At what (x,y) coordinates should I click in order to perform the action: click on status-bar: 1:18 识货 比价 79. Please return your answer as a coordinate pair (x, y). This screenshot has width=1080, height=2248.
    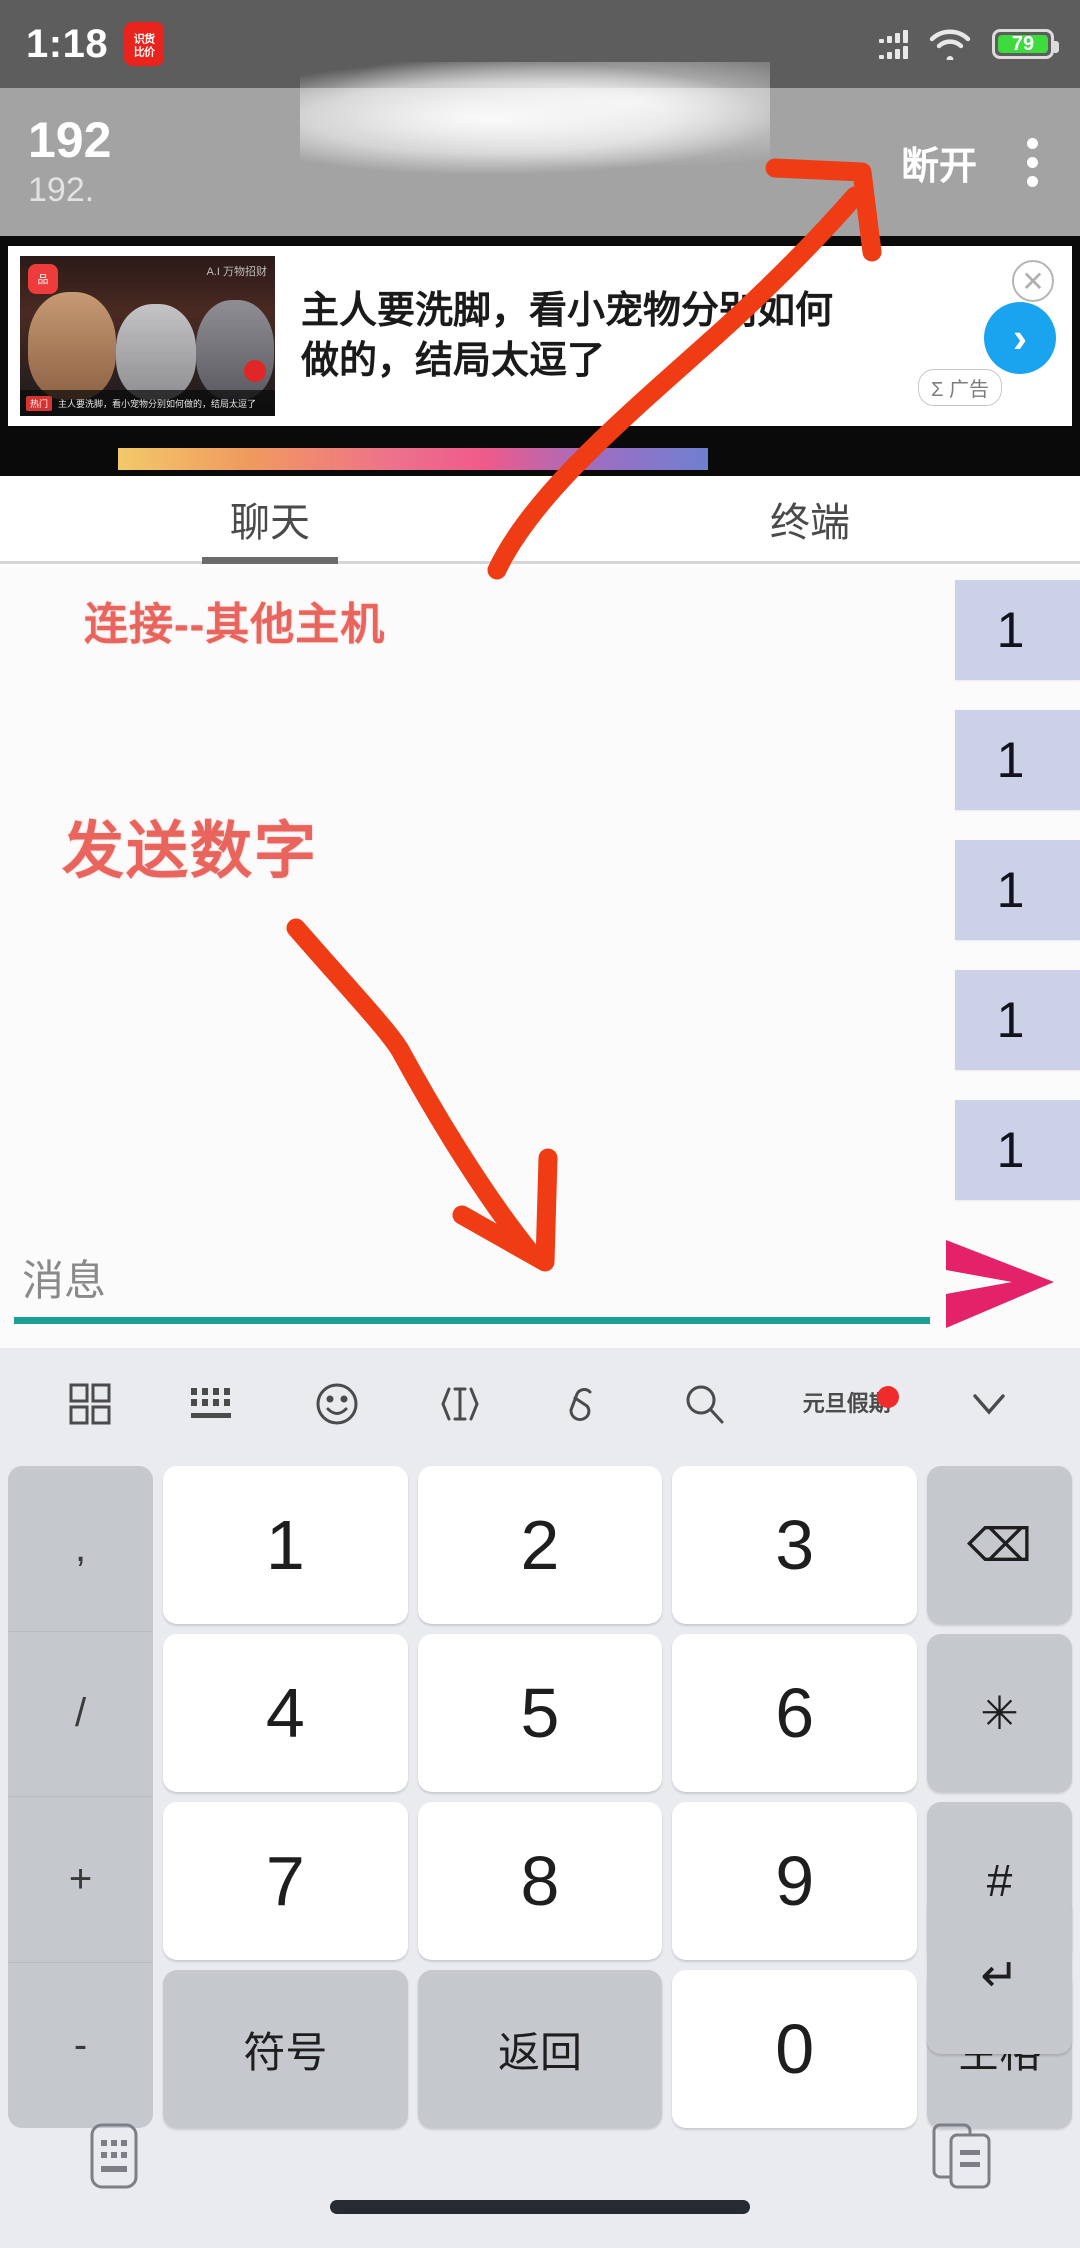
    Looking at the image, I should click on (540, 44).